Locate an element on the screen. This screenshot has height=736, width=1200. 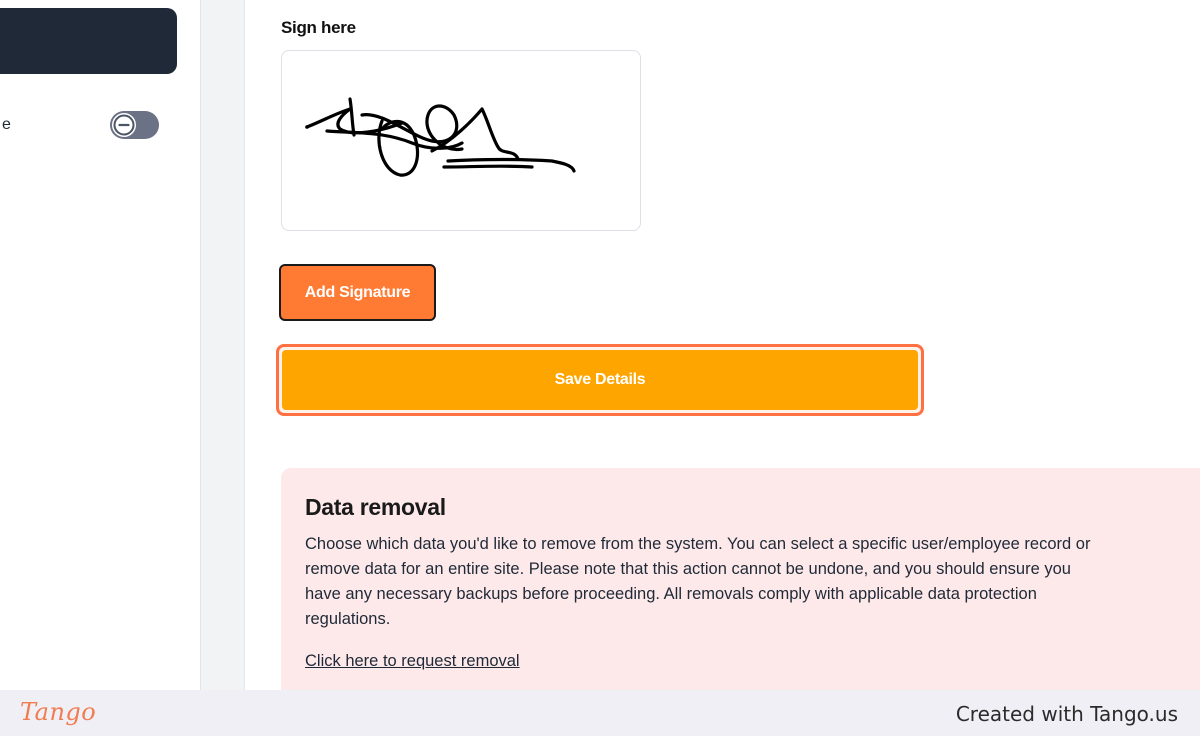
sidebar-active-item is located at coordinates (88, 41).